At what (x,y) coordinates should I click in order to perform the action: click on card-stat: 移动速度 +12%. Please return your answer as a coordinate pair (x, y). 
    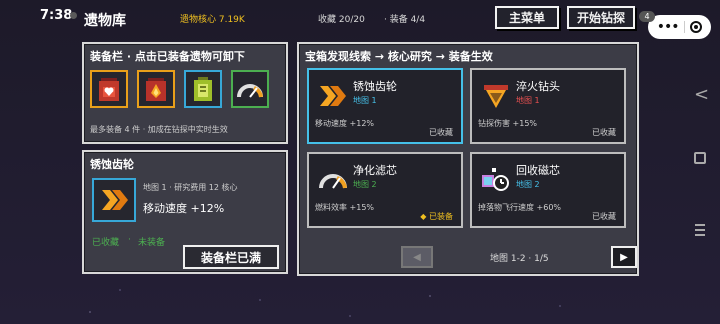
    Looking at the image, I should click on (345, 123).